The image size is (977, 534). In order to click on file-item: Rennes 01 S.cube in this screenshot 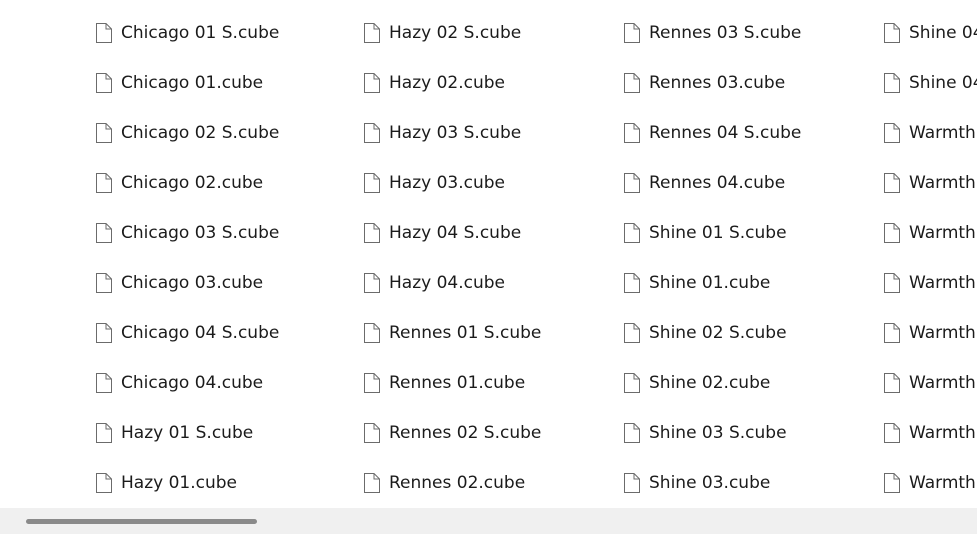, I will do `click(491, 333)`.